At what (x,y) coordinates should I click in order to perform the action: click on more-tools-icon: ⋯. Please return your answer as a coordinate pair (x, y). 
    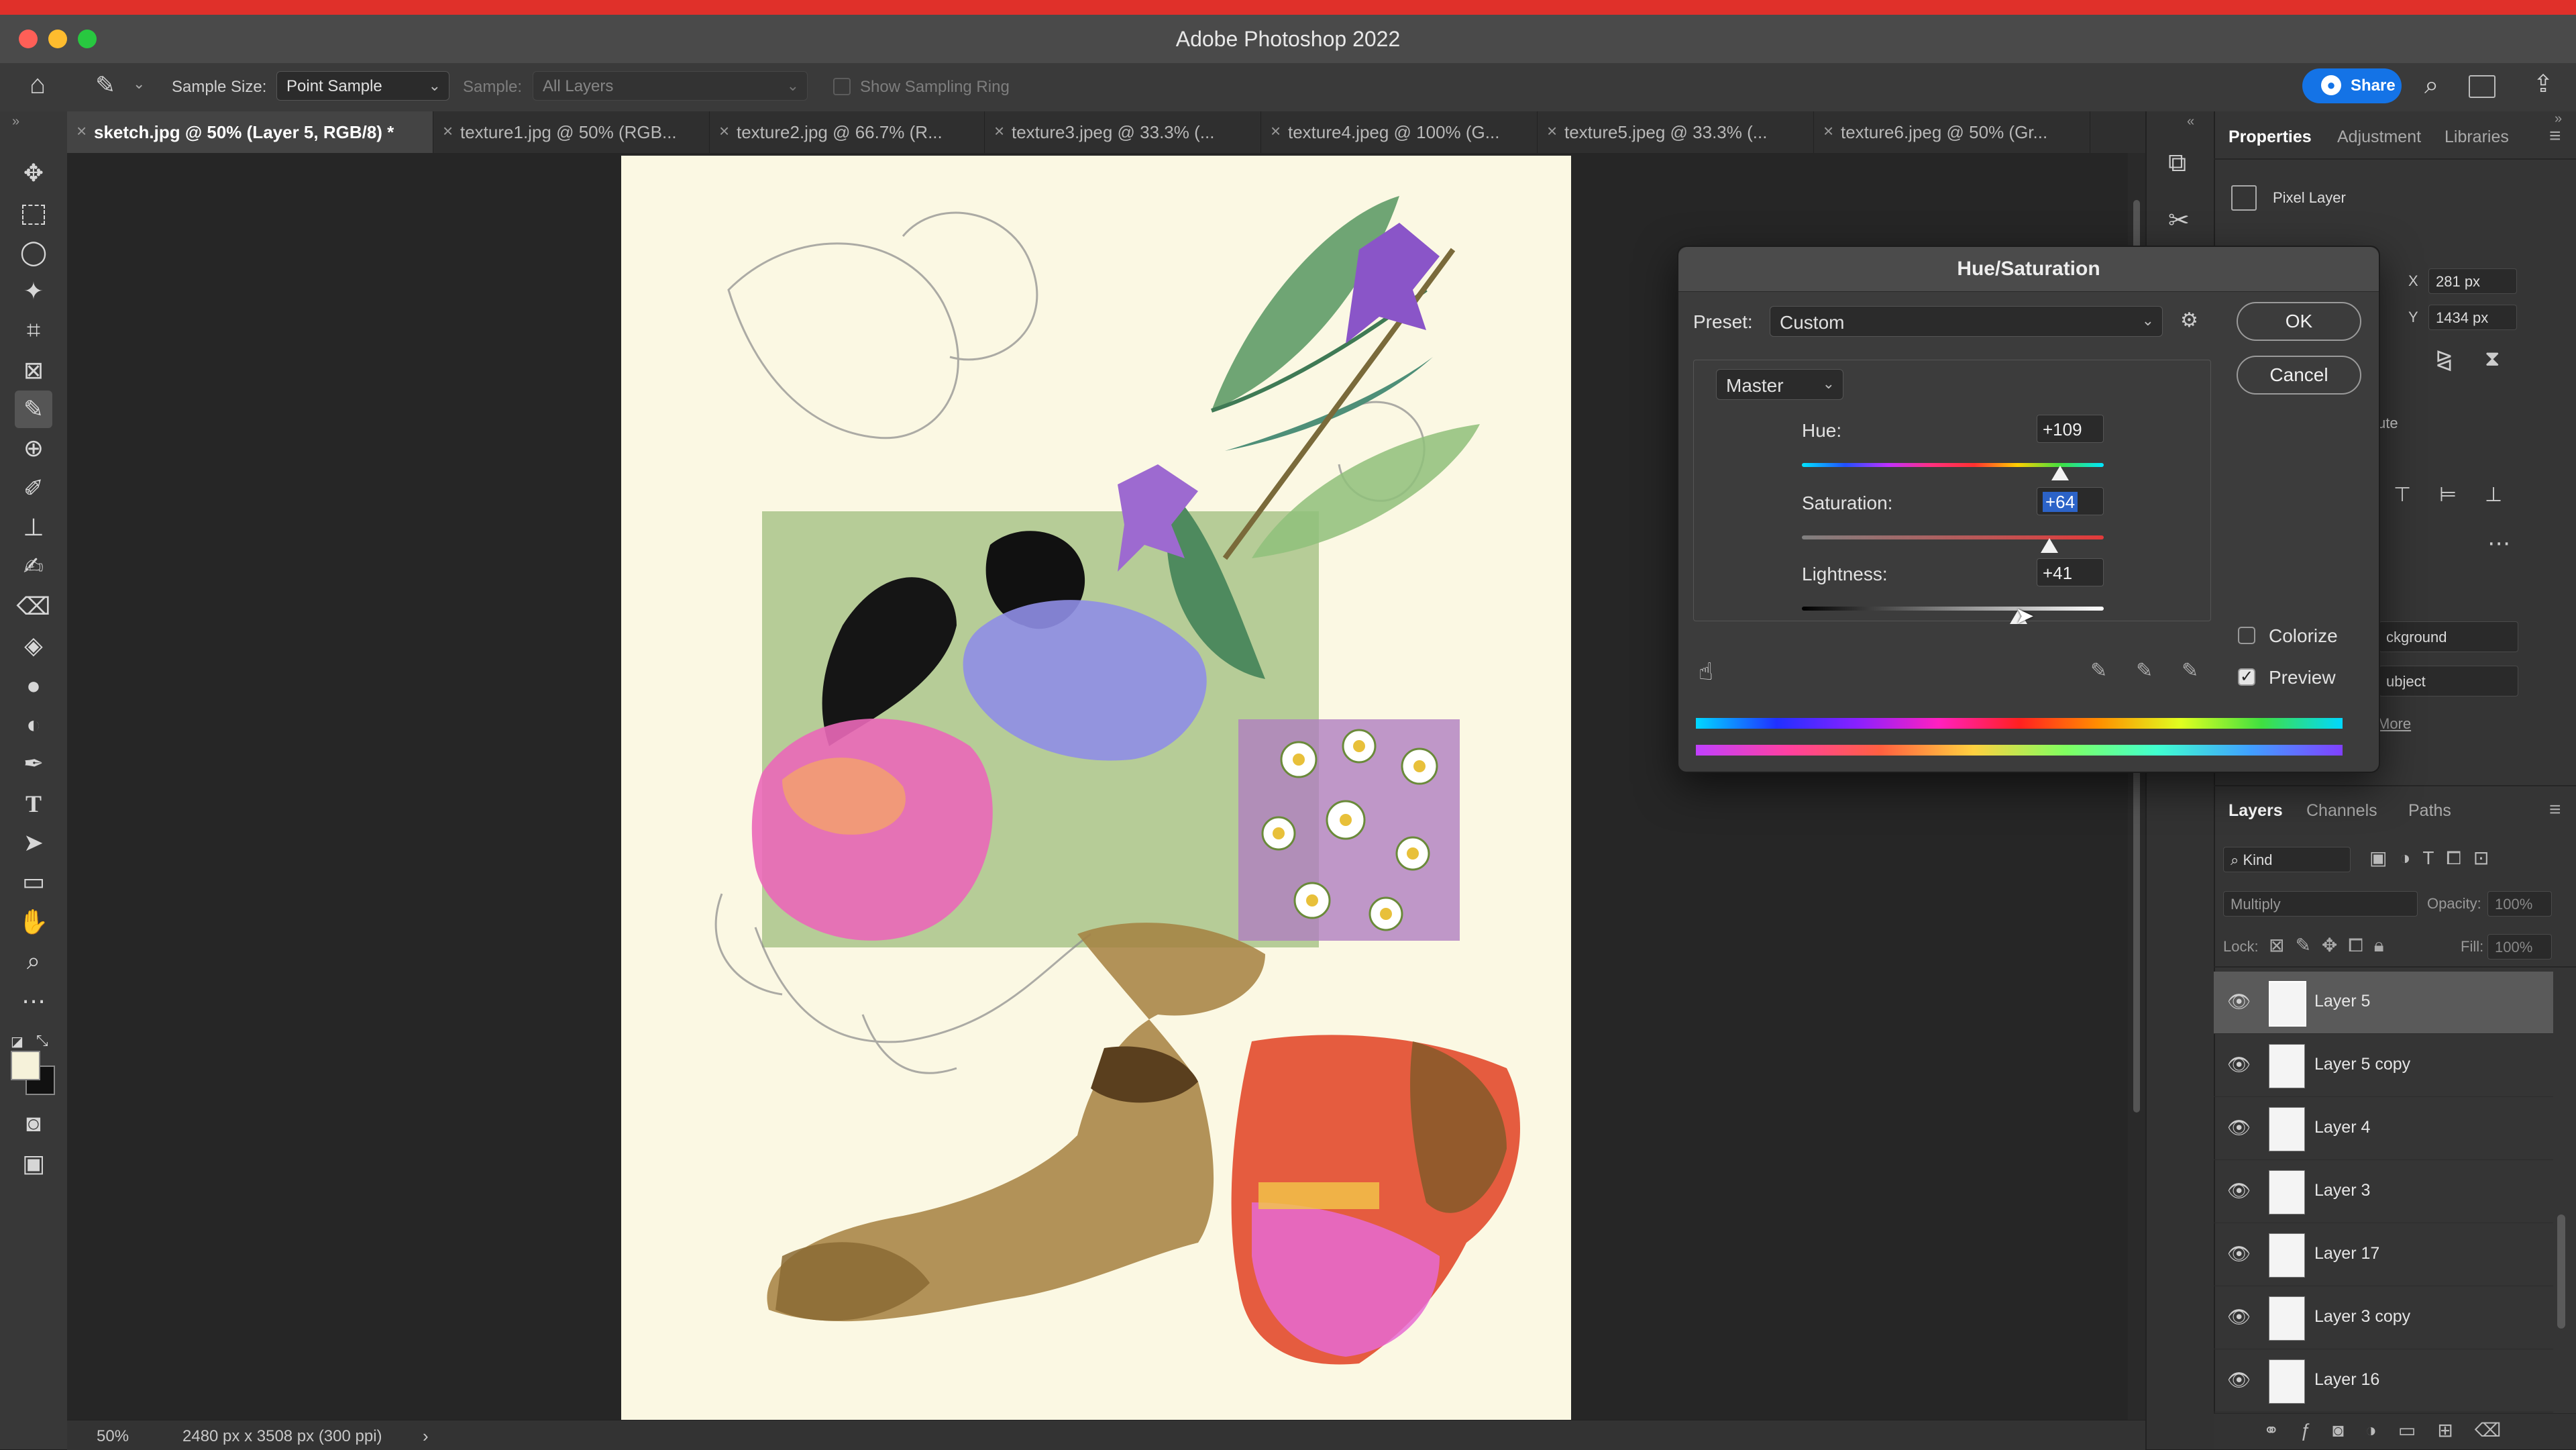
    Looking at the image, I should click on (33, 1001).